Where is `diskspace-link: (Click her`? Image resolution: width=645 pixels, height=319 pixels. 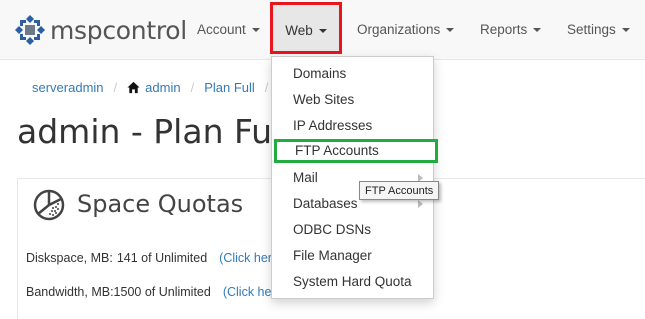
diskspace-link: (Click her is located at coordinates (245, 258).